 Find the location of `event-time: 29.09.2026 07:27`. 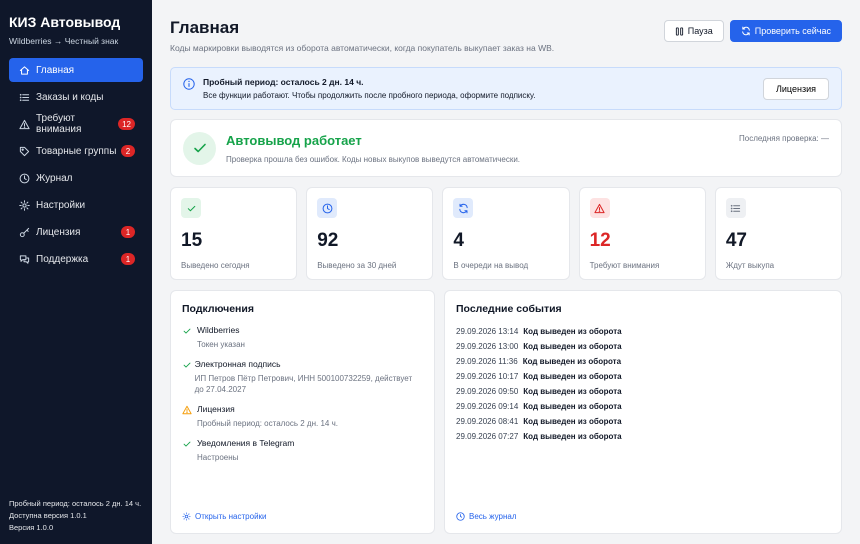

event-time: 29.09.2026 07:27 is located at coordinates (487, 436).